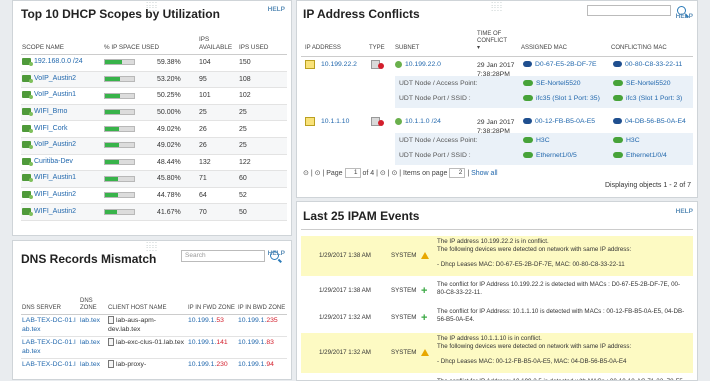  What do you see at coordinates (50, 368) in the screenshot?
I see `dns-server-link: LAB-TEX-DC-01.l` at bounding box center [50, 368].